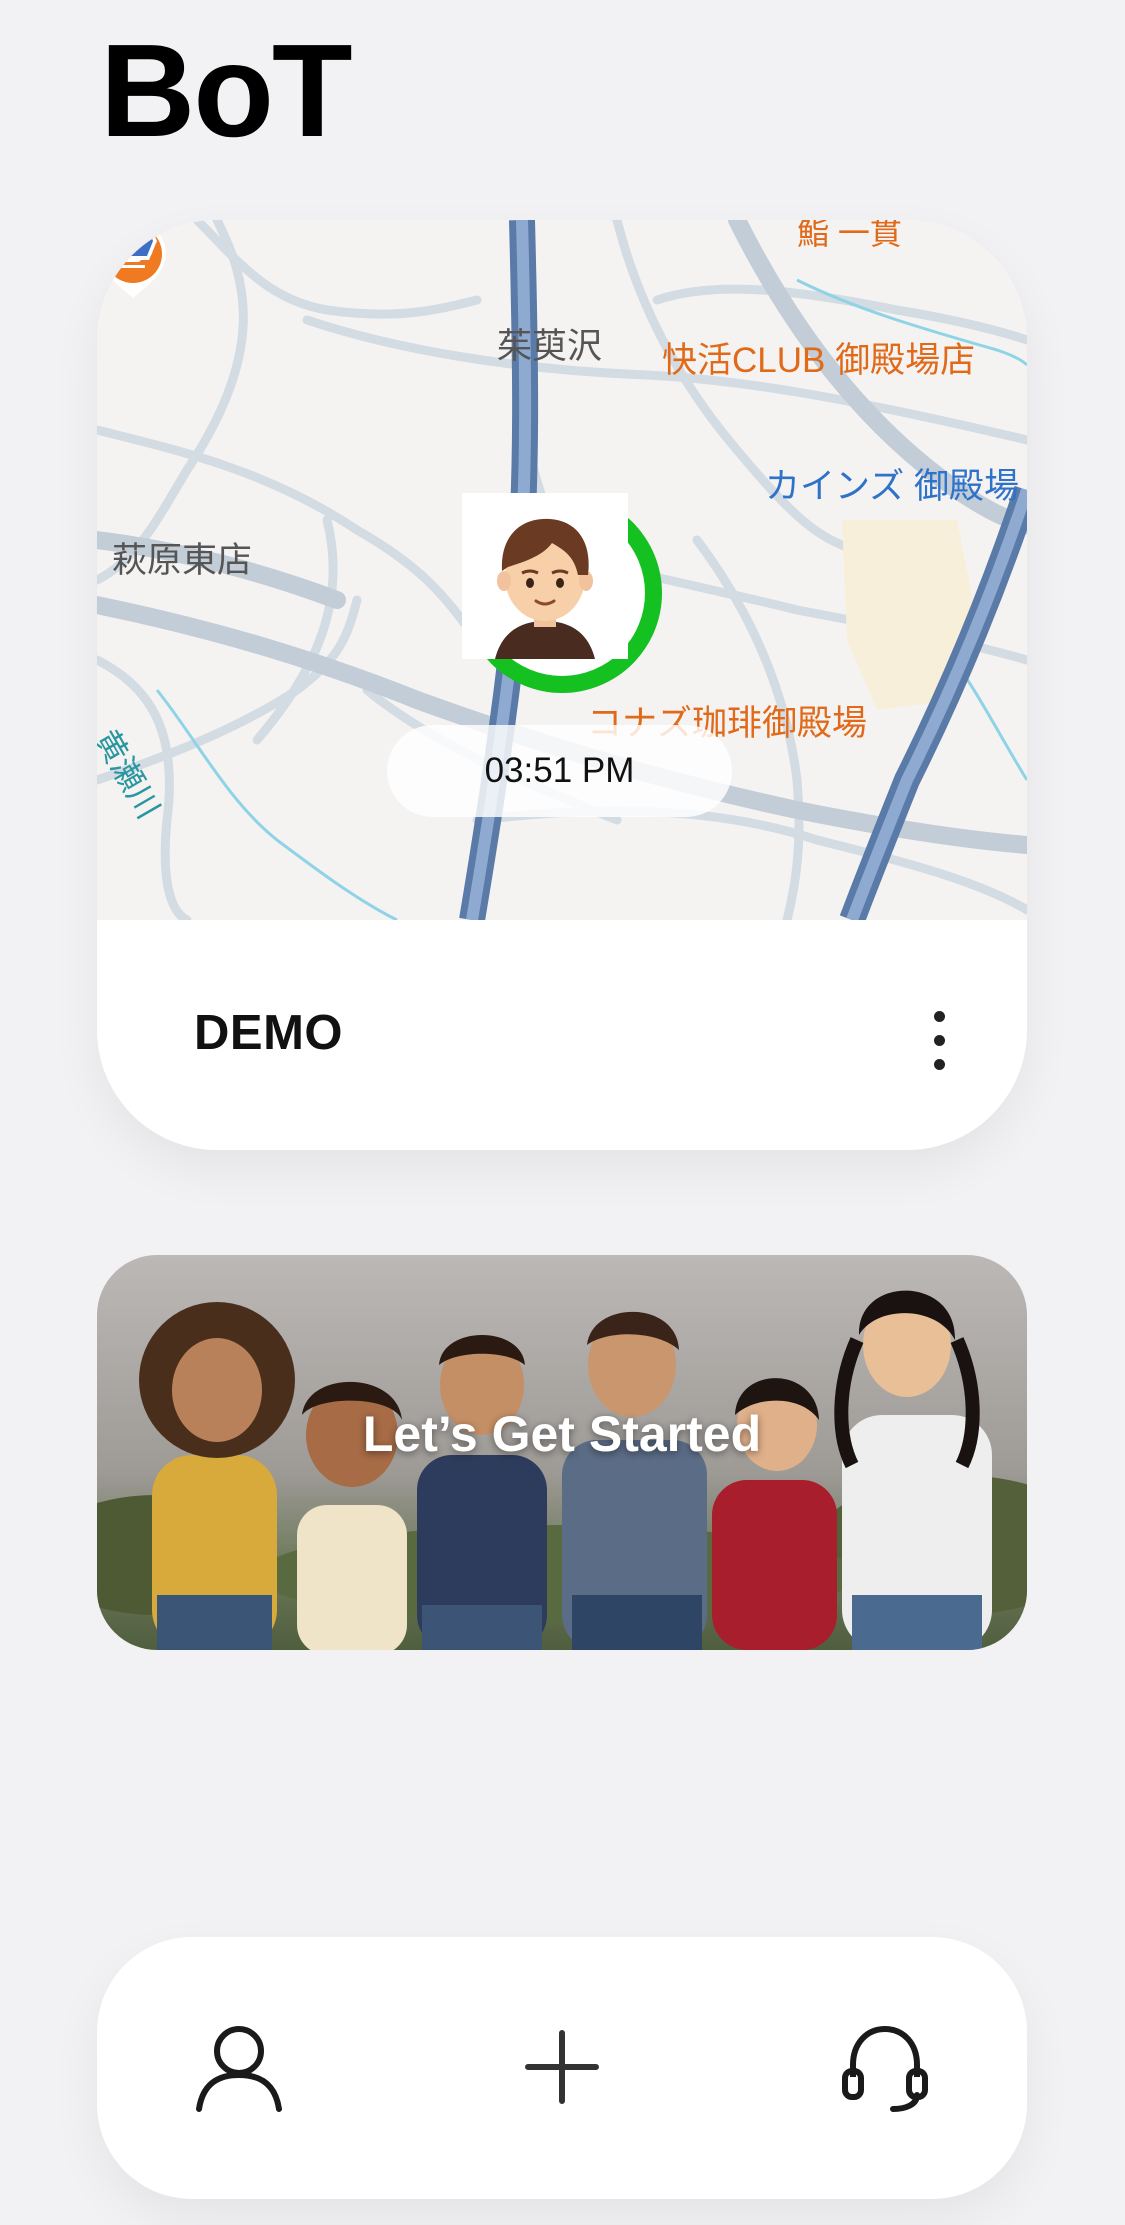 The width and height of the screenshot is (1125, 2225). What do you see at coordinates (819, 360) in the screenshot?
I see `map-label: 快活CLUB 御殿場店` at bounding box center [819, 360].